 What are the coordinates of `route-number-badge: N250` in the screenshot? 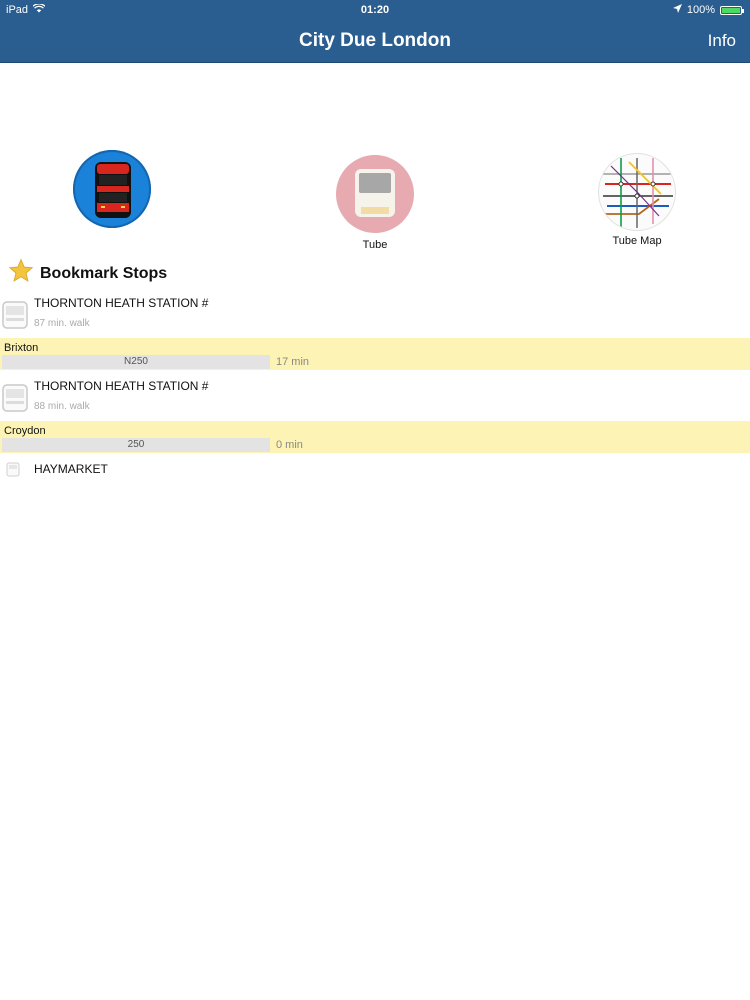 It's located at (136, 362).